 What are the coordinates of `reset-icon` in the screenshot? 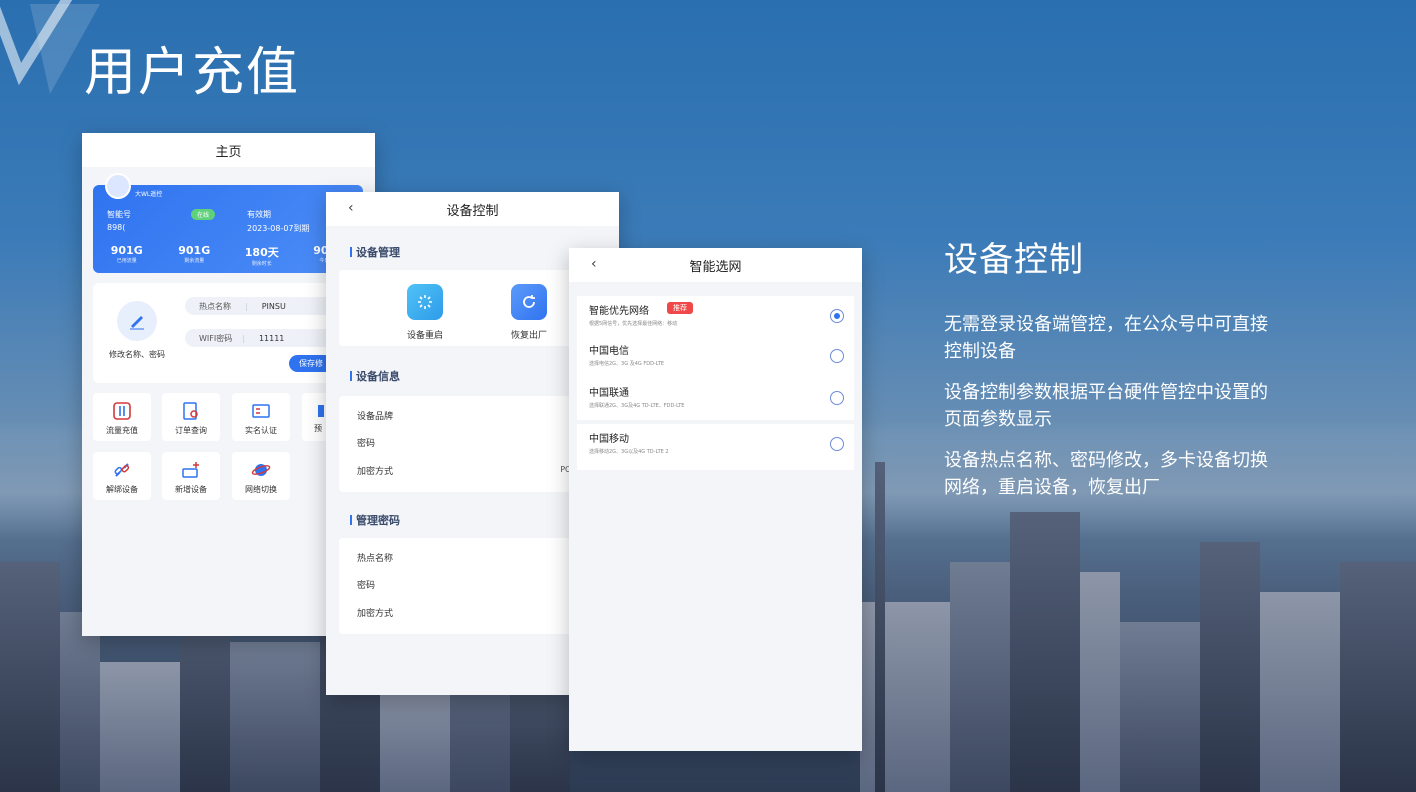 It's located at (529, 302).